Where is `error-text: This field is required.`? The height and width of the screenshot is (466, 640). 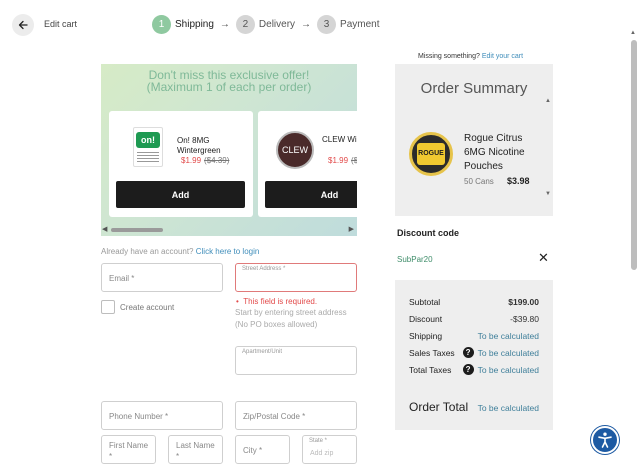
error-text: This field is required. is located at coordinates (280, 301).